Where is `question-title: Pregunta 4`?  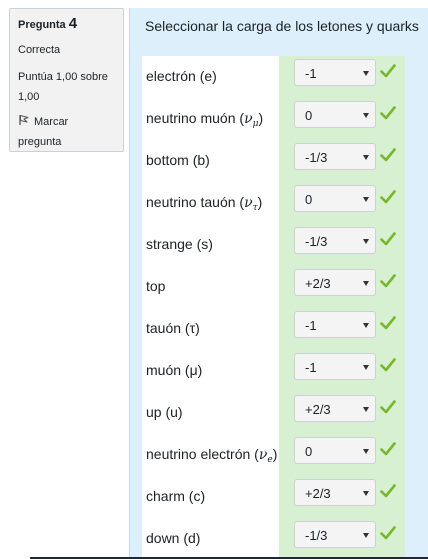 question-title: Pregunta 4 is located at coordinates (66, 24).